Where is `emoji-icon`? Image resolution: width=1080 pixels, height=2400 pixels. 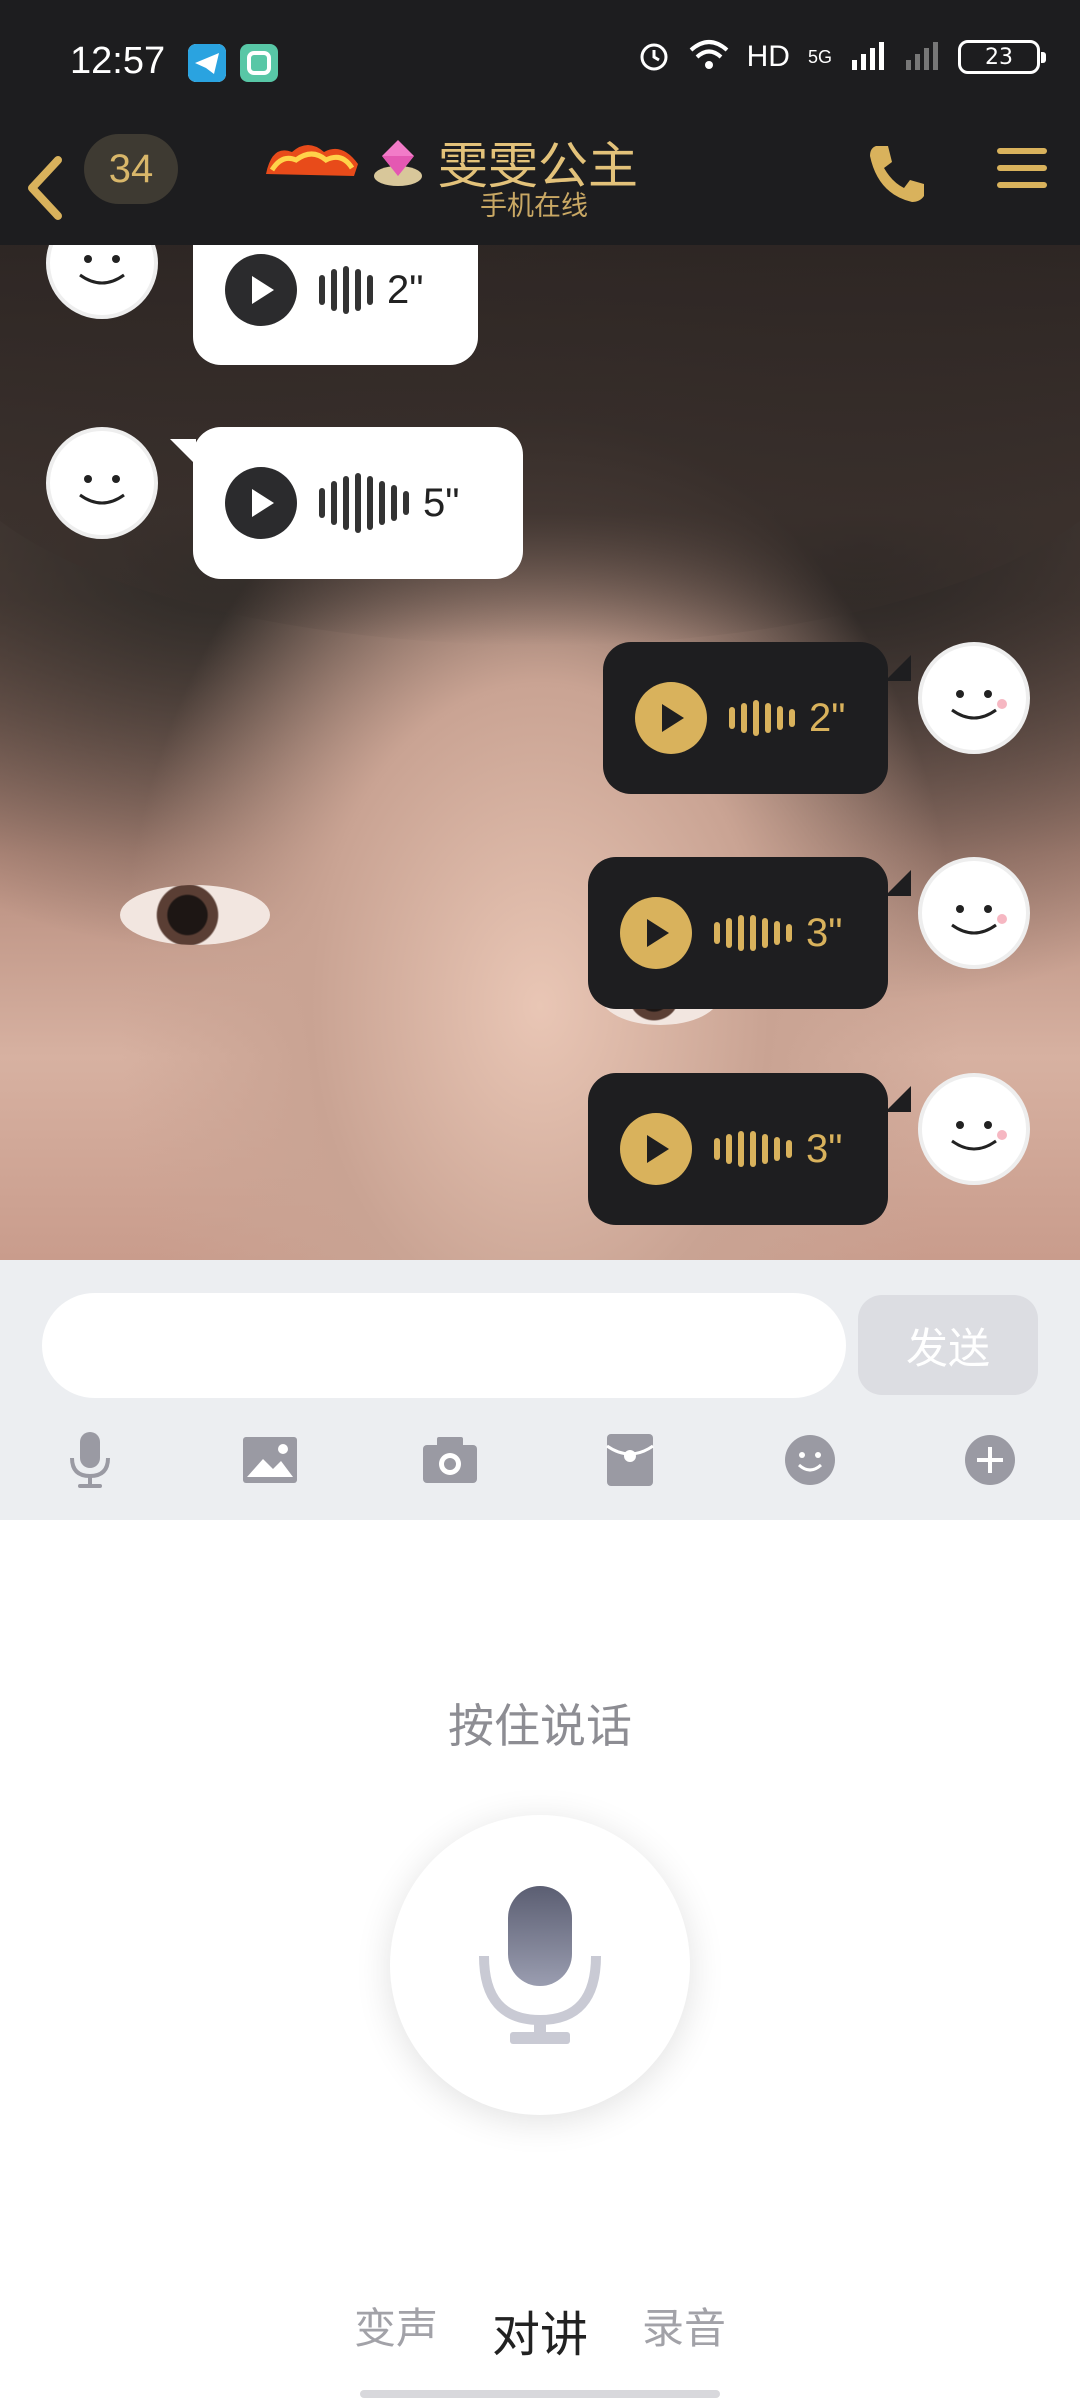
emoji-icon is located at coordinates (810, 1460).